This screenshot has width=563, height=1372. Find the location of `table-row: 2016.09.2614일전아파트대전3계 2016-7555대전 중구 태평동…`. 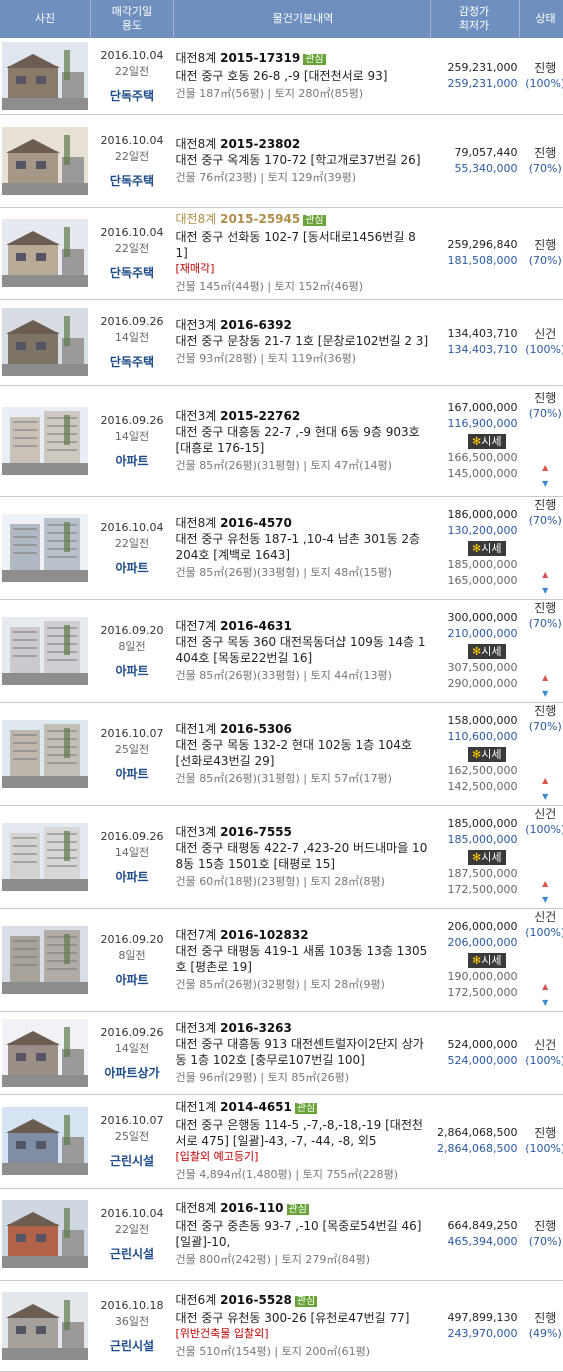

table-row: 2016.09.2614일전아파트대전3계 2016-7555대전 중구 태평동… is located at coordinates (281, 856).